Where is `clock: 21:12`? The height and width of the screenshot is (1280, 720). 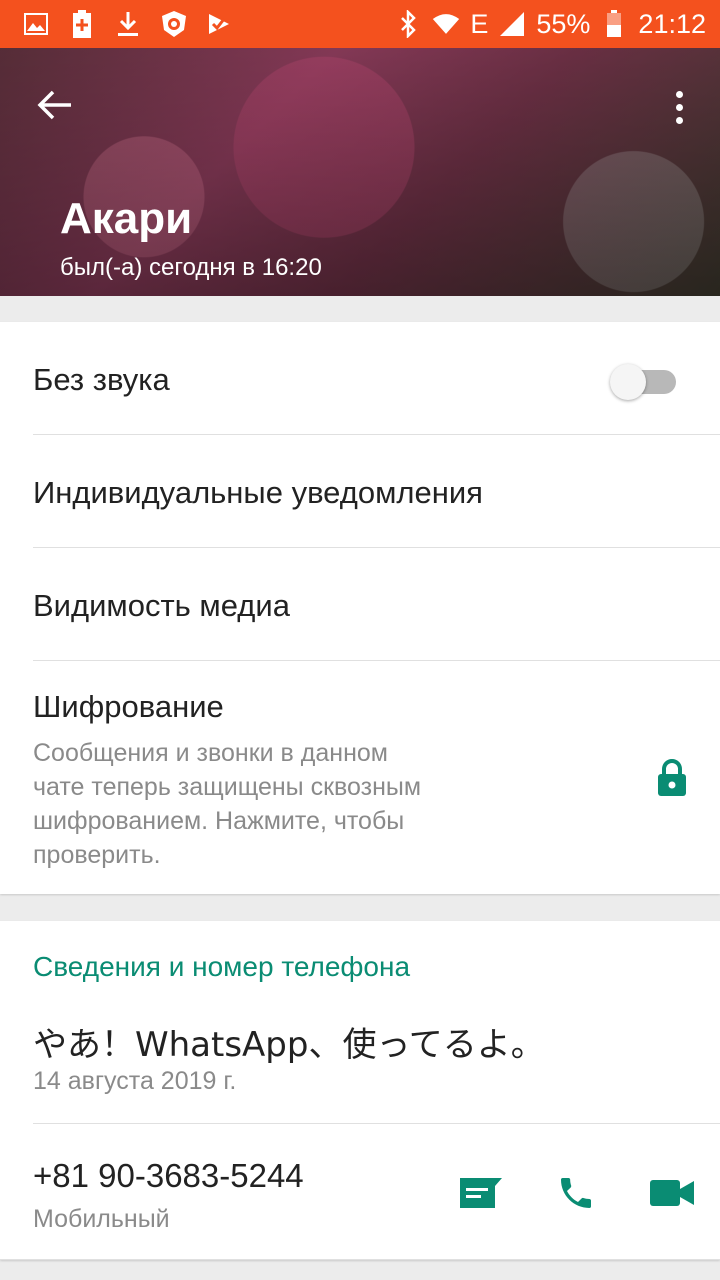
clock: 21:12 is located at coordinates (672, 23).